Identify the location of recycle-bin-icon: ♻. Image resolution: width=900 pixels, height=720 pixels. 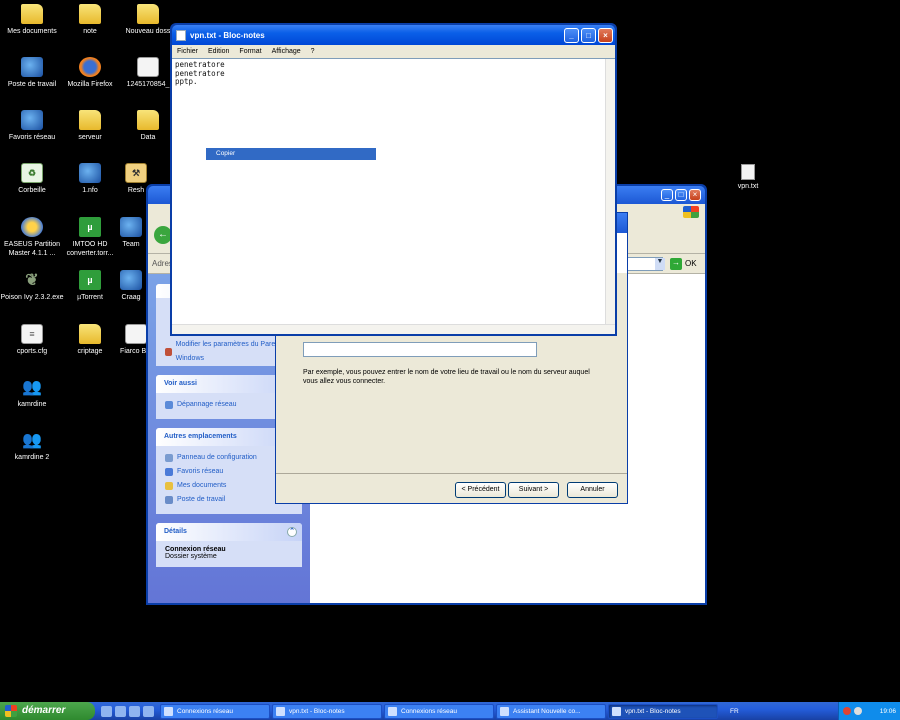
(32, 173).